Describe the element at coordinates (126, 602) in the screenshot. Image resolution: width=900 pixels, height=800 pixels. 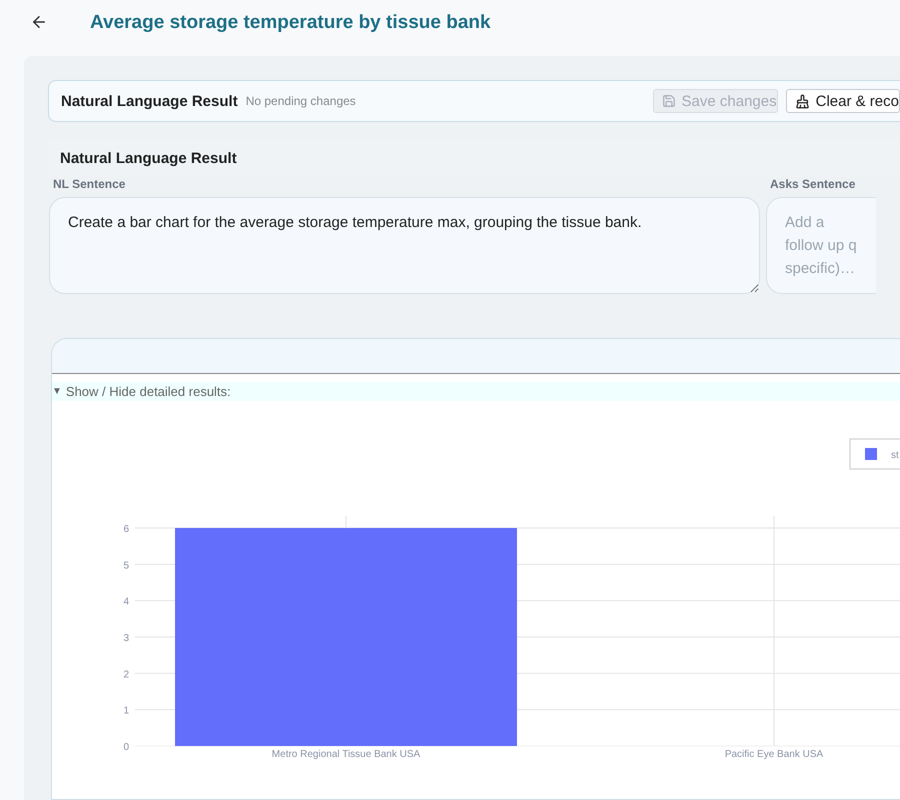
I see `axis-tick-label: 4` at that location.